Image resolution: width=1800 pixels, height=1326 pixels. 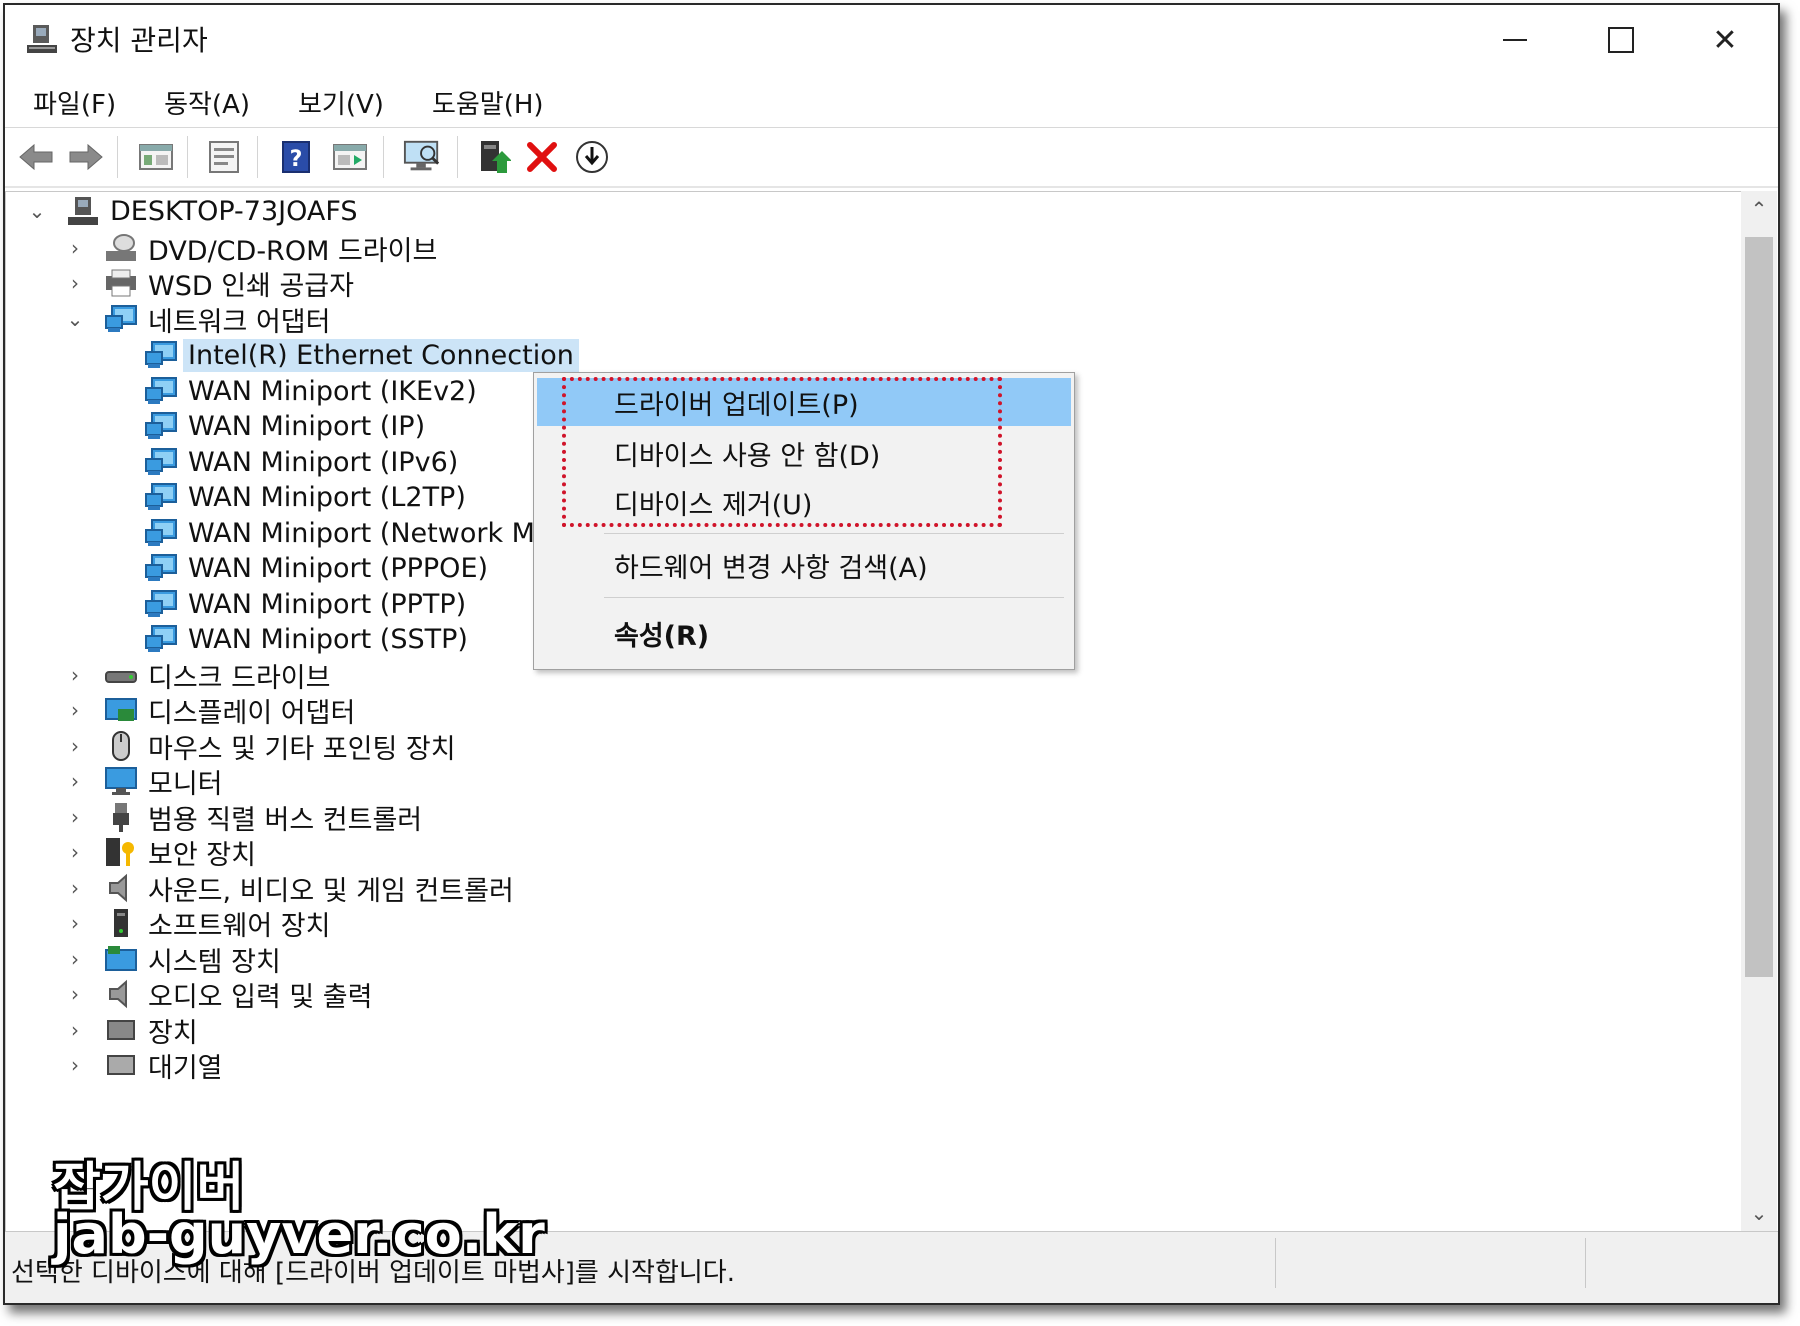 What do you see at coordinates (307, 426) in the screenshot?
I see `tree-node-label: WAN Miniport (IP)` at bounding box center [307, 426].